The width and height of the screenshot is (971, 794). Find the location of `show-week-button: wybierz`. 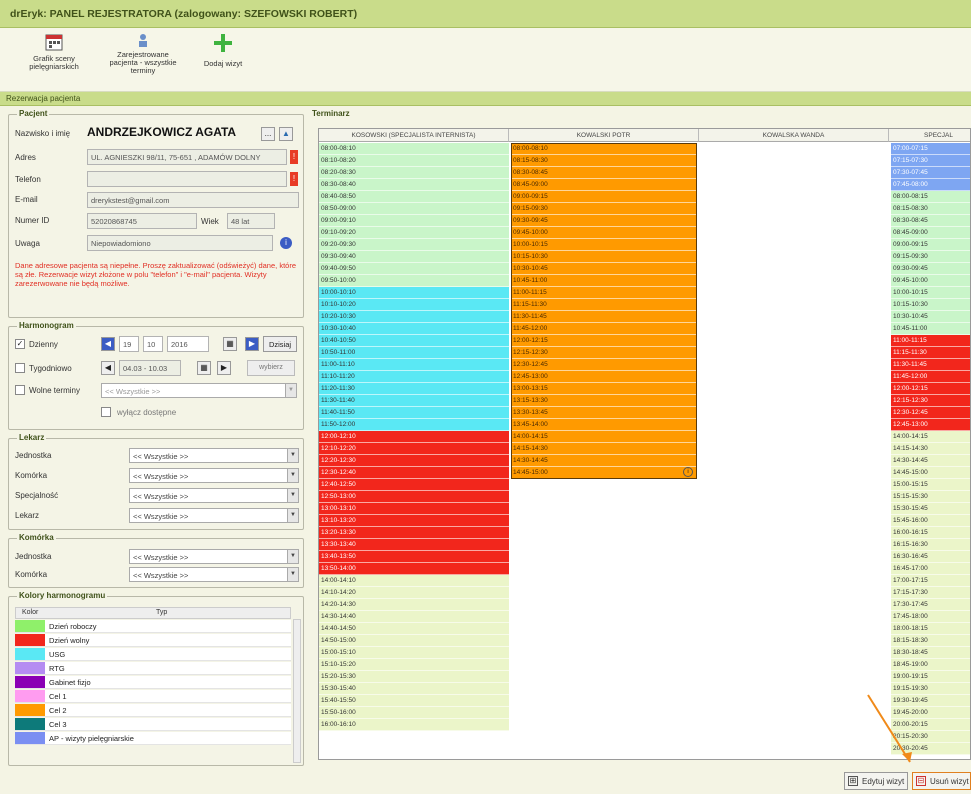

show-week-button: wybierz is located at coordinates (271, 368).